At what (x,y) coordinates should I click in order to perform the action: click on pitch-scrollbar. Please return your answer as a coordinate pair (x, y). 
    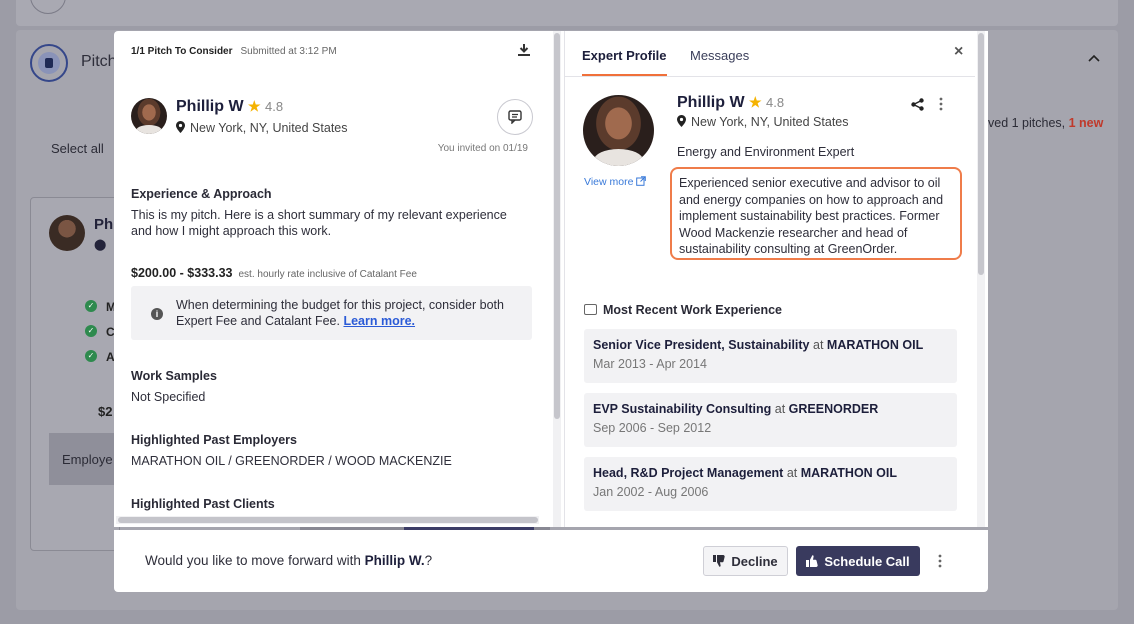
    Looking at the image, I should click on (557, 279).